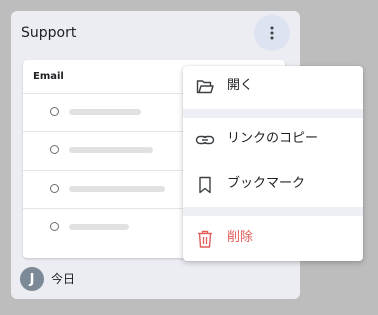 The width and height of the screenshot is (378, 315). What do you see at coordinates (205, 185) in the screenshot?
I see `bookmark-icon` at bounding box center [205, 185].